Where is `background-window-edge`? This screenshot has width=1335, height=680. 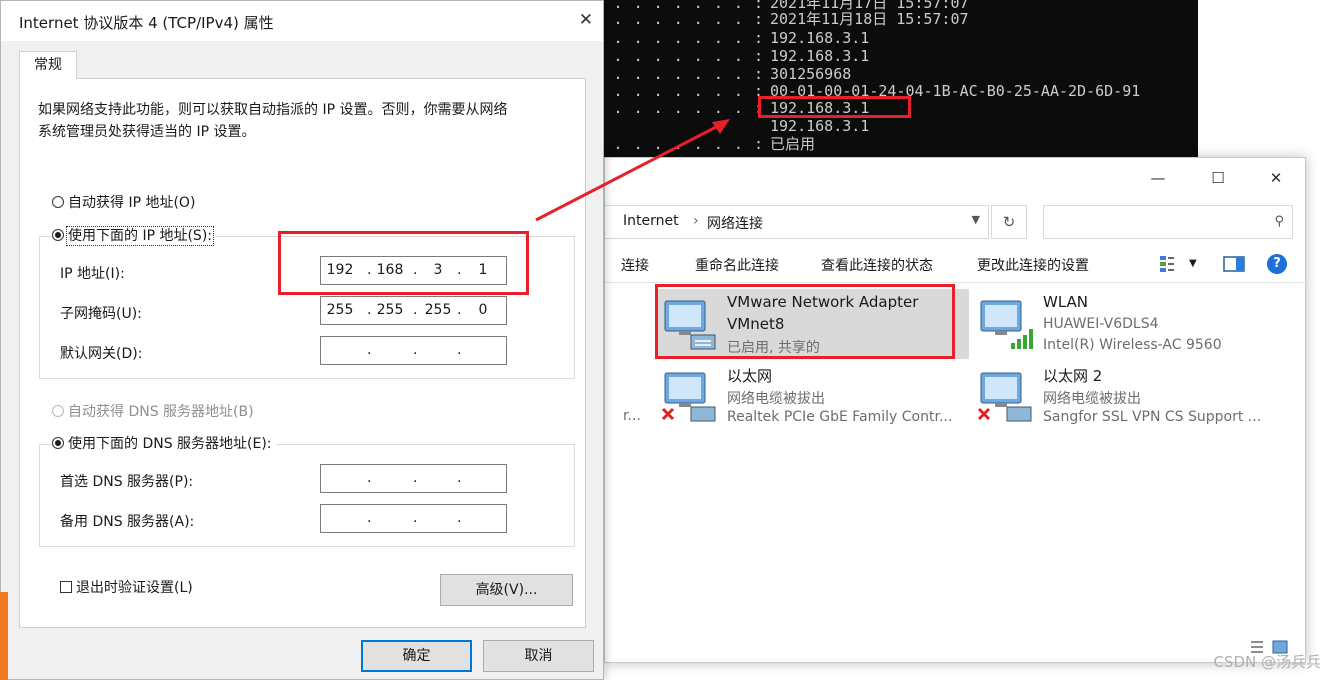
background-window-edge is located at coordinates (4, 636).